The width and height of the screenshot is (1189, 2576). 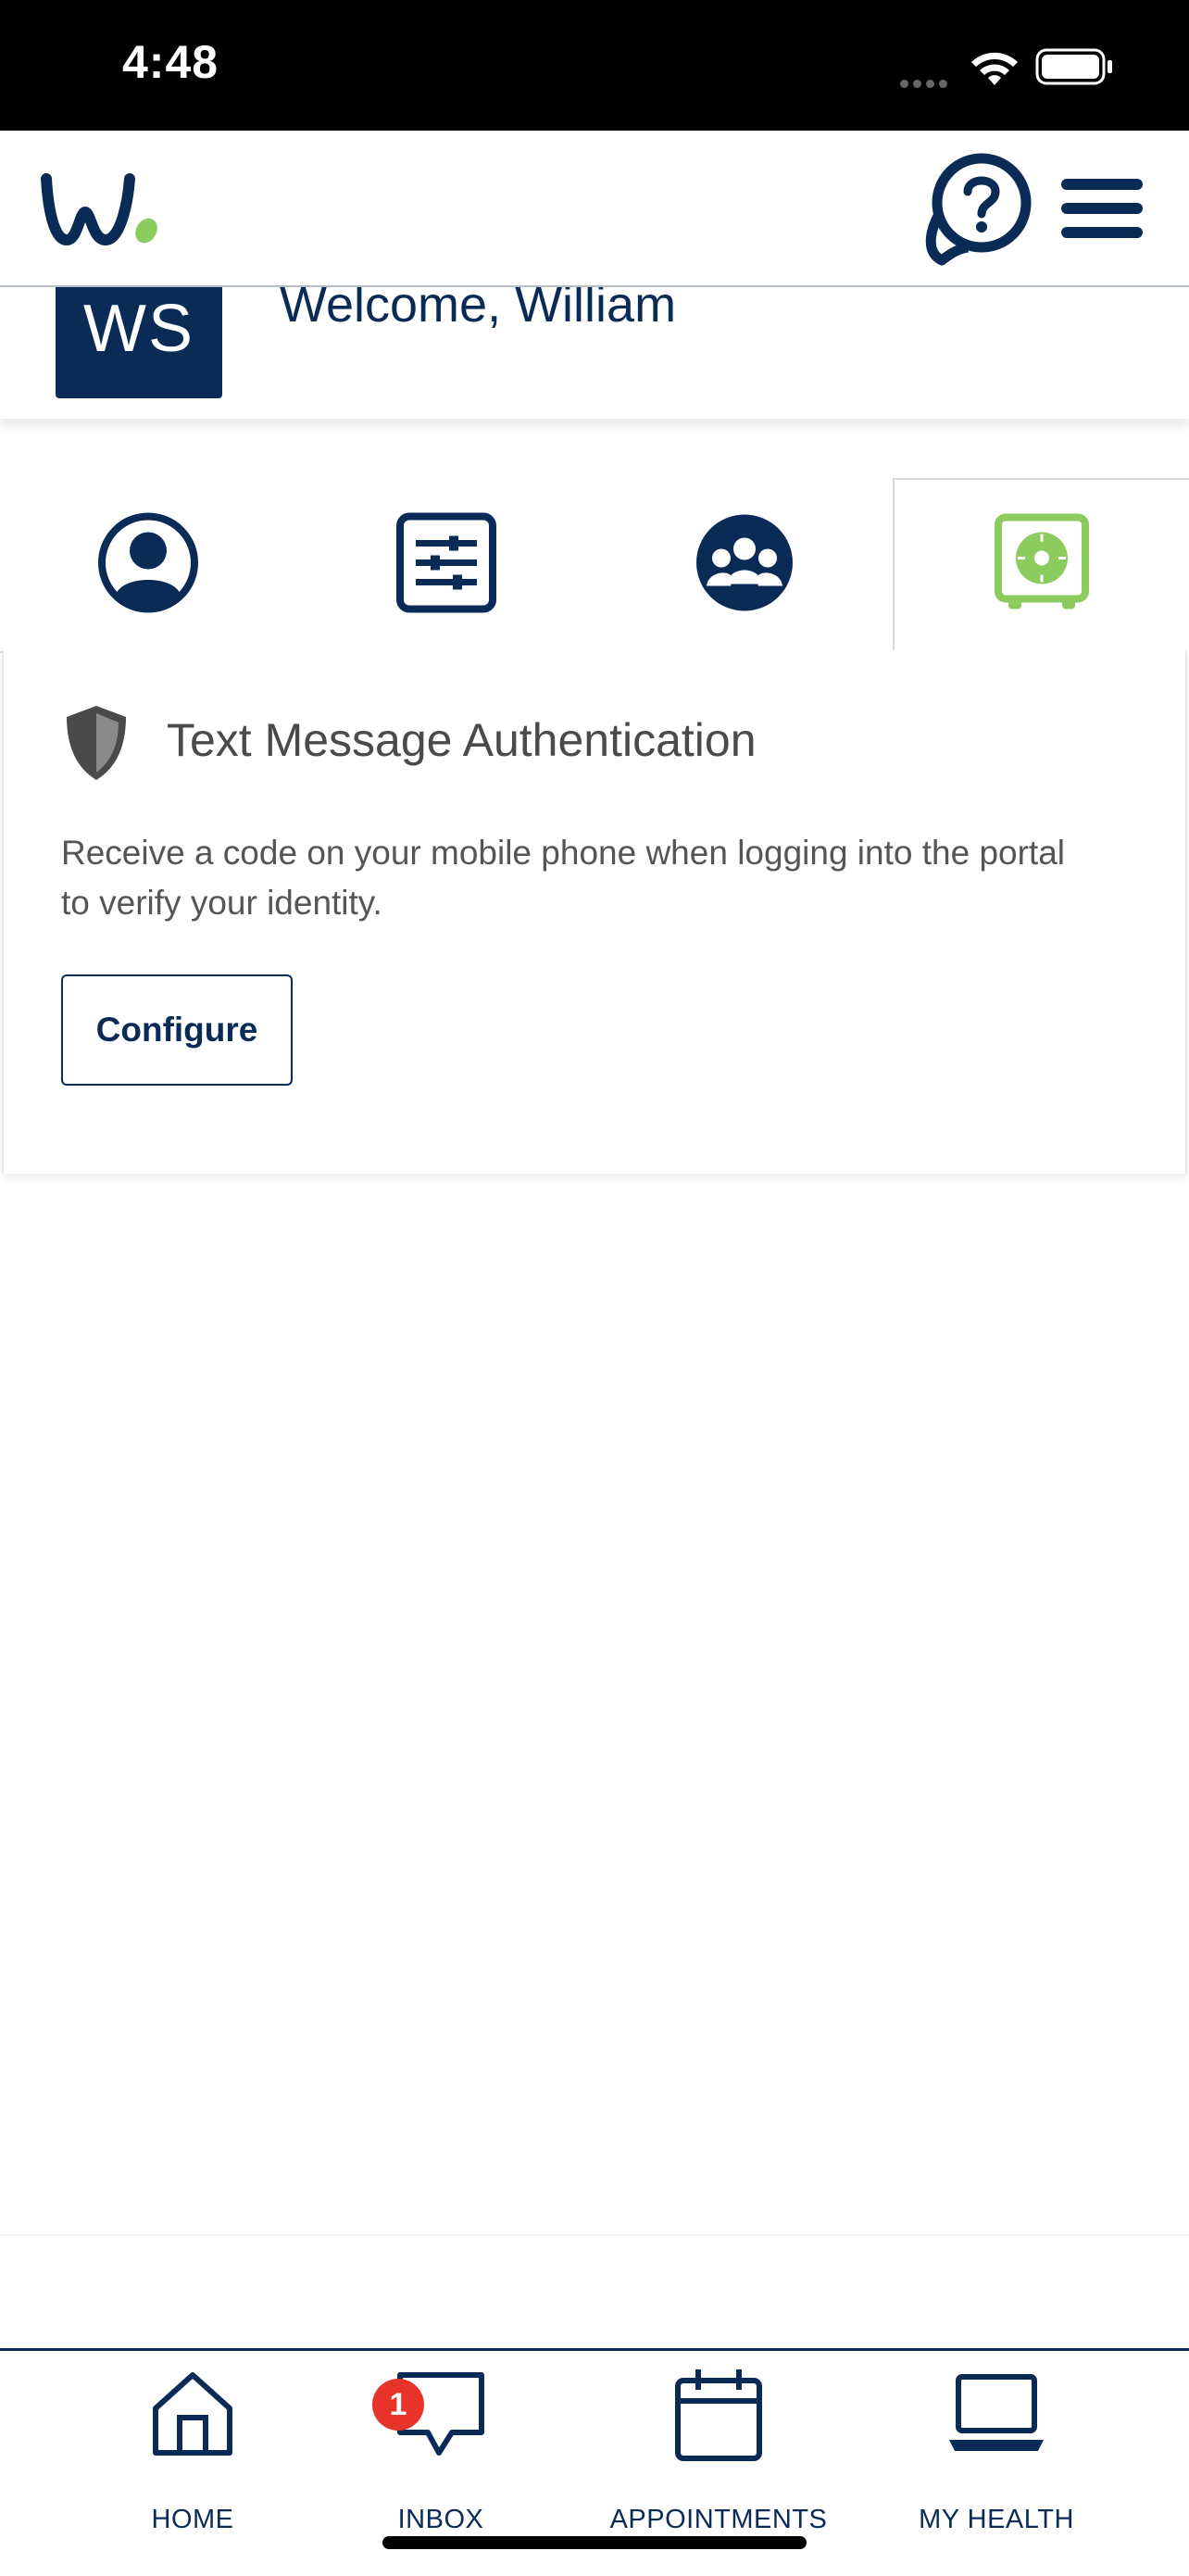 I want to click on tab-security, so click(x=1041, y=565).